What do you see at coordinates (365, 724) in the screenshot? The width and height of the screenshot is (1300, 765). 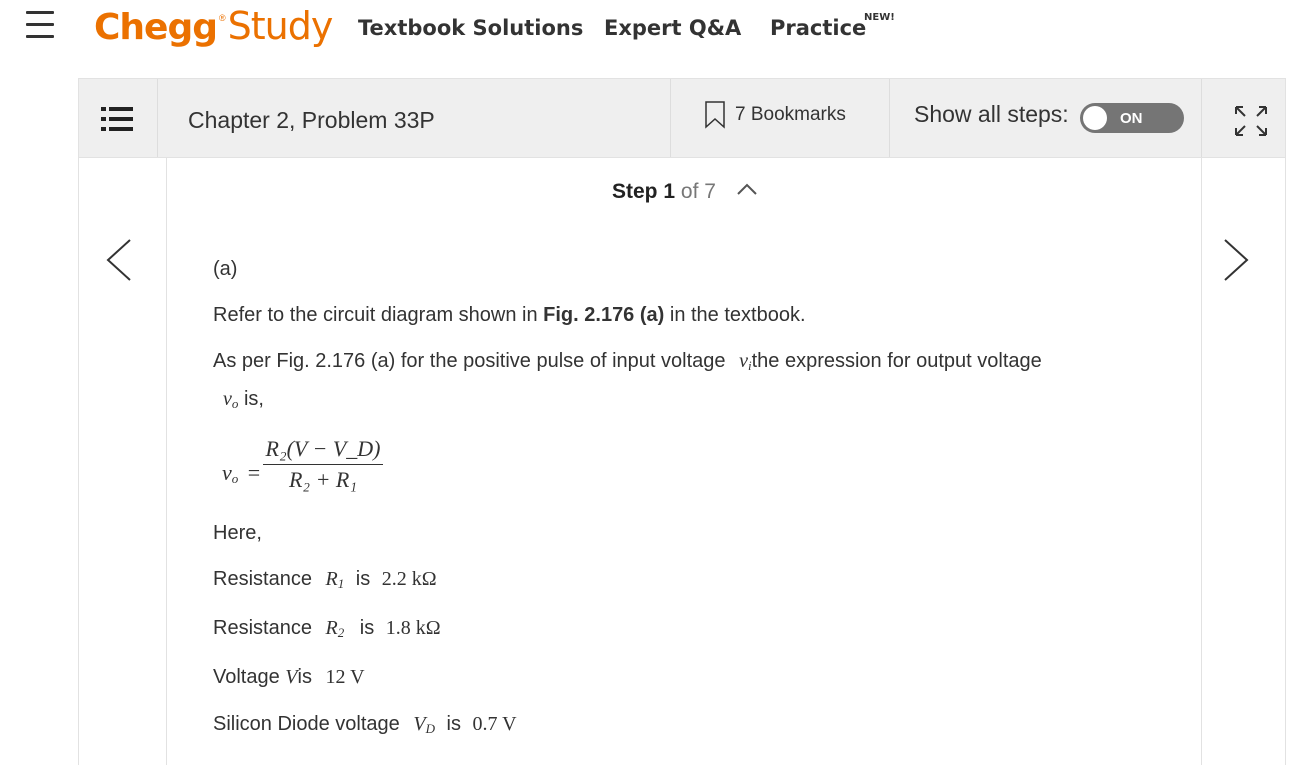 I see `diode-voltage-line: Silicon Diode voltage VD is 0.7 V` at bounding box center [365, 724].